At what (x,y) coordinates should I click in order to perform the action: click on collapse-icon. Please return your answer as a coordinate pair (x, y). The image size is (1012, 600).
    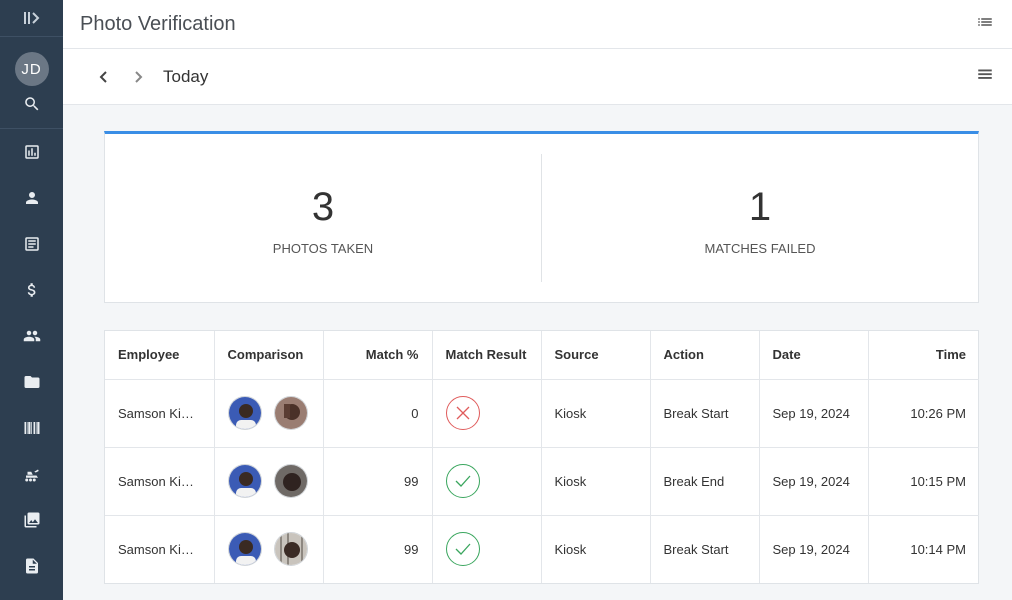
    Looking at the image, I should click on (31, 18).